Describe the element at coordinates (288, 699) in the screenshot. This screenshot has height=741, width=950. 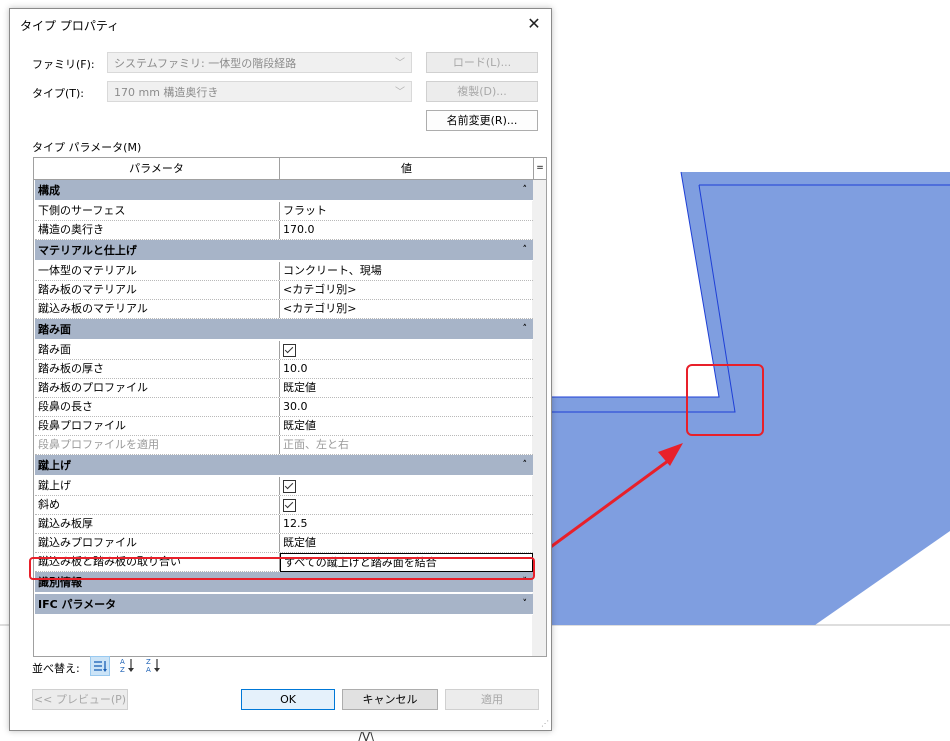
I see `ok-button: OK` at that location.